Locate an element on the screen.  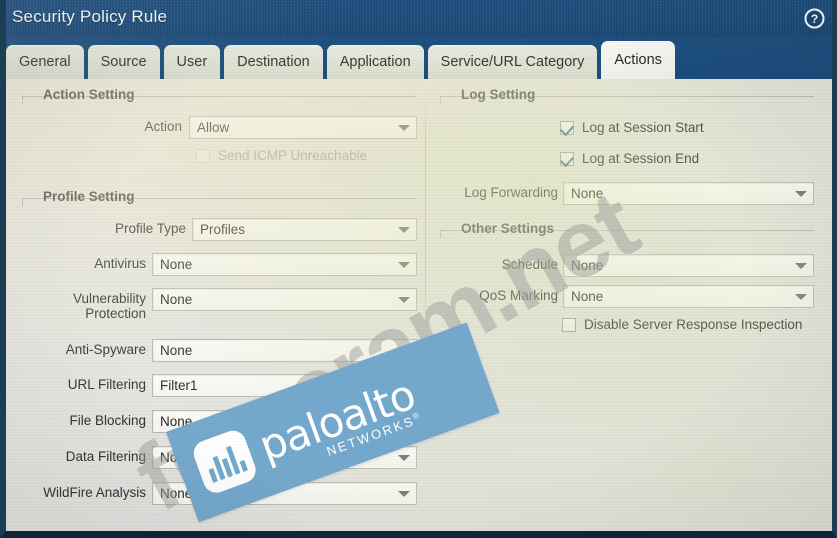
log-forwarding-label: Log Forwarding is located at coordinates (511, 192).